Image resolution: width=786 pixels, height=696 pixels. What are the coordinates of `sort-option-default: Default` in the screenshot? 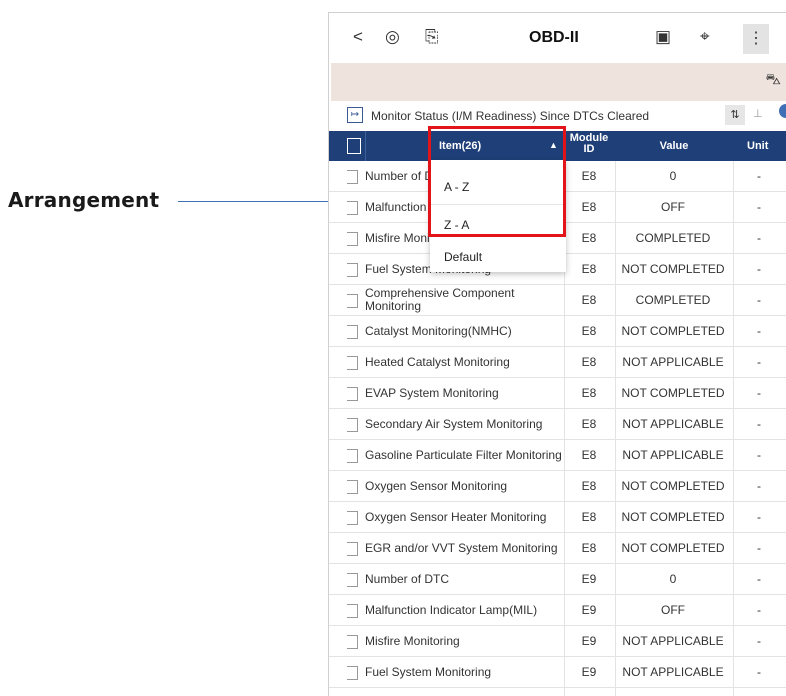 It's located at (463, 257).